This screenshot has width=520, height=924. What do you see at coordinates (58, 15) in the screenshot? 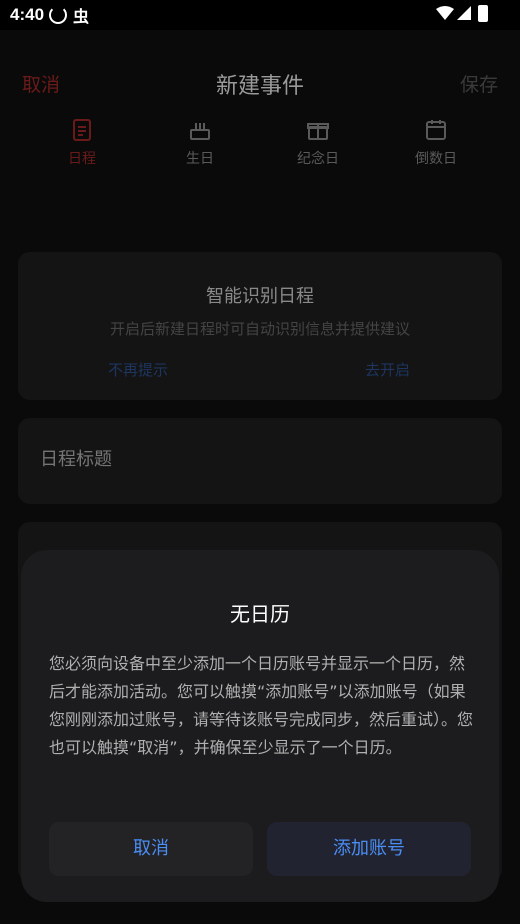
I see `sync-icon` at bounding box center [58, 15].